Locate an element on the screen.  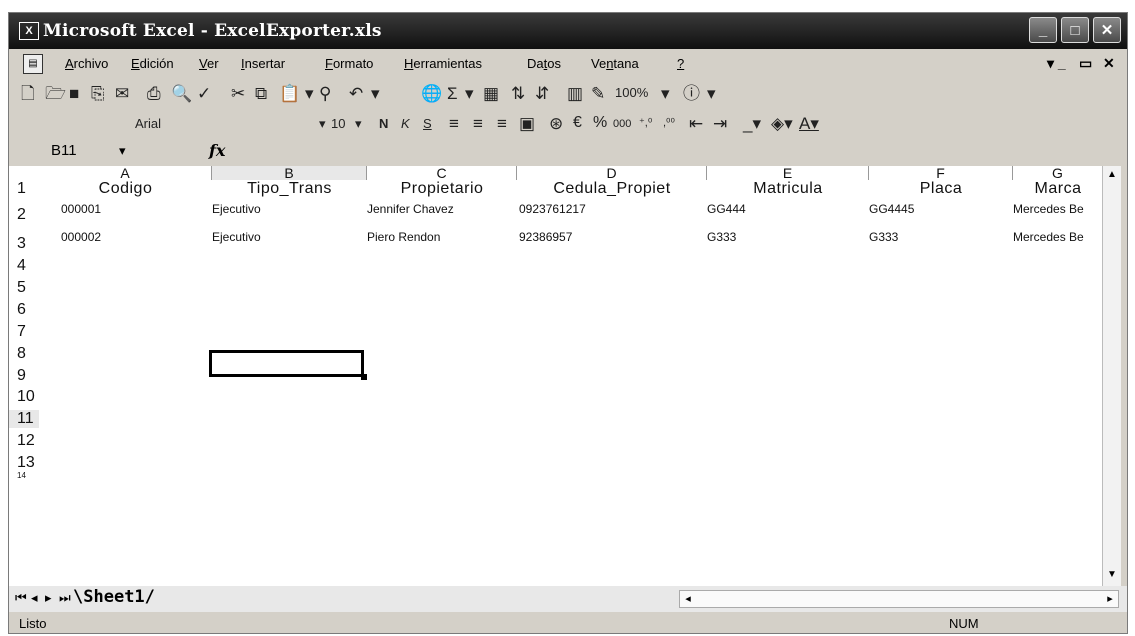
italic-button: K is located at coordinates (405, 123).